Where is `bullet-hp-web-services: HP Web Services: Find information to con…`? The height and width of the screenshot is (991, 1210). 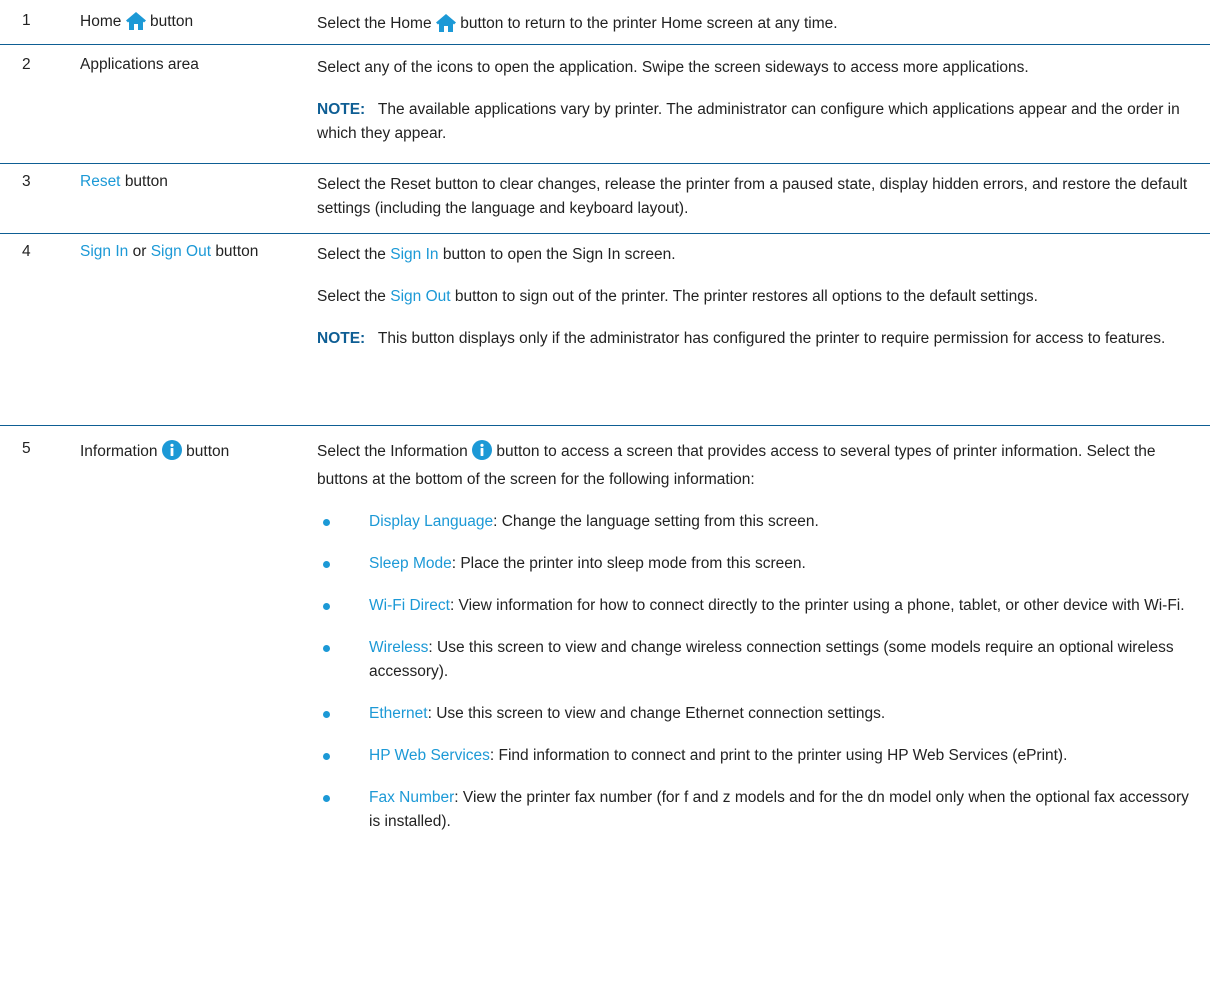 bullet-hp-web-services: HP Web Services: Find information to con… is located at coordinates (759, 756).